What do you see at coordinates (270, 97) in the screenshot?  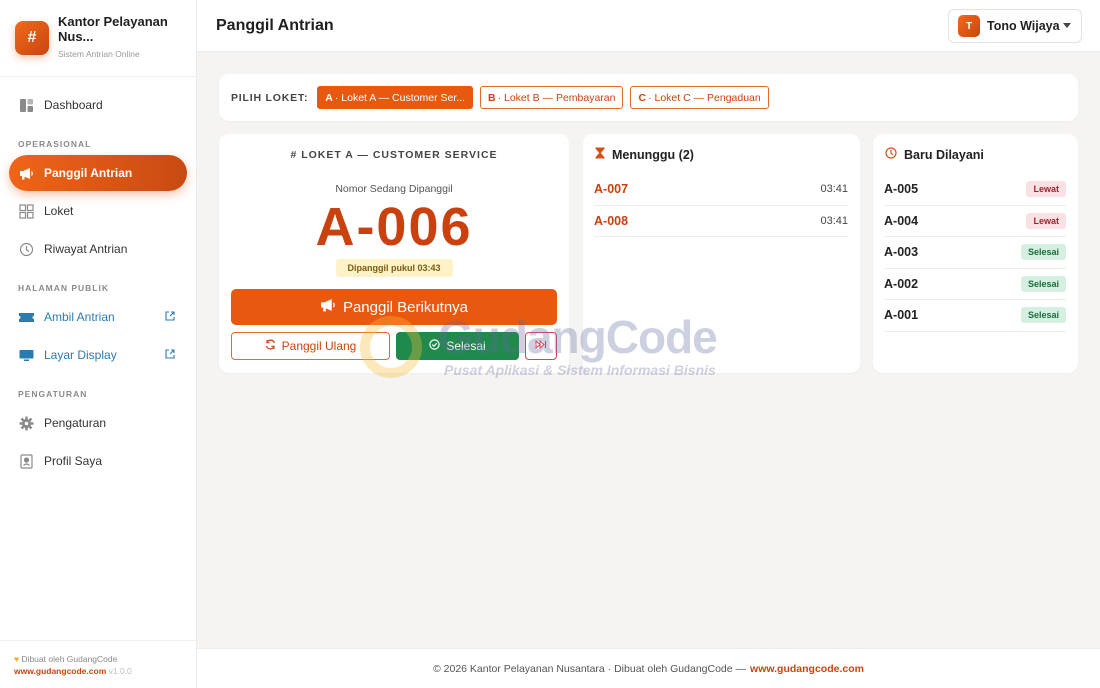 I see `counter-picker-label: PILIH LOKET:` at bounding box center [270, 97].